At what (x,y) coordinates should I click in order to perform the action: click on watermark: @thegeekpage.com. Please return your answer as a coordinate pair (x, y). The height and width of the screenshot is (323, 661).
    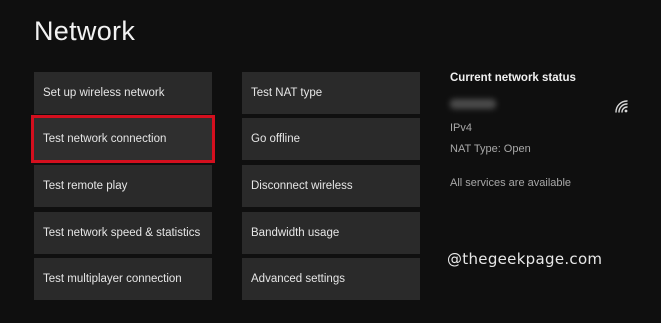
    Looking at the image, I should click on (525, 259).